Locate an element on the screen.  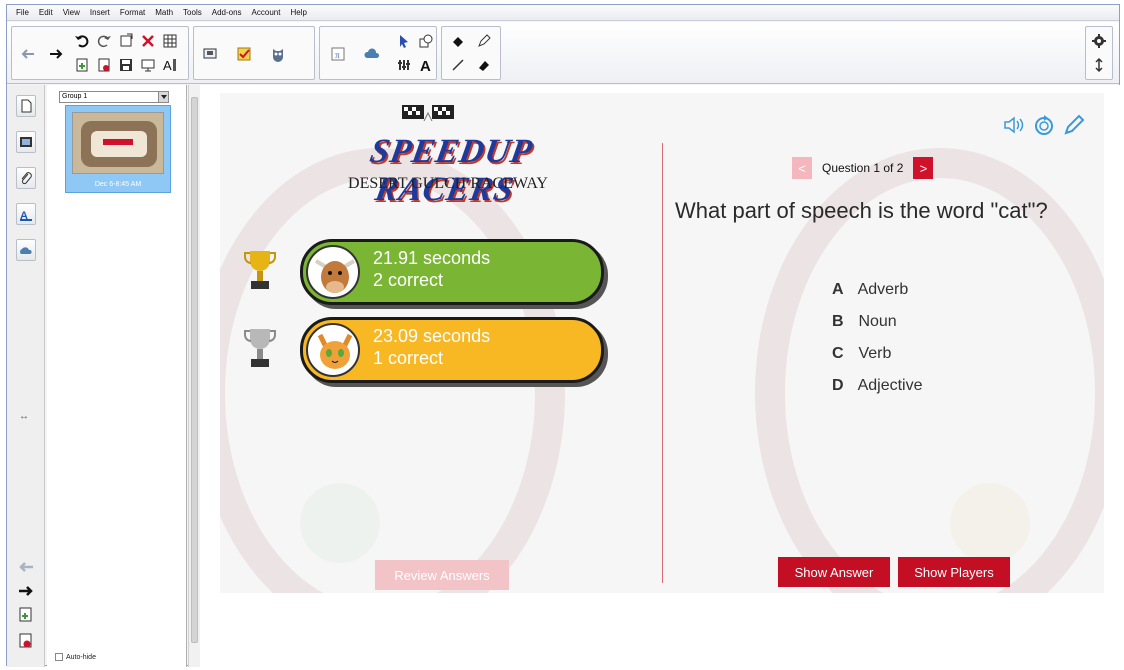
math-icon: π is located at coordinates (338, 54).